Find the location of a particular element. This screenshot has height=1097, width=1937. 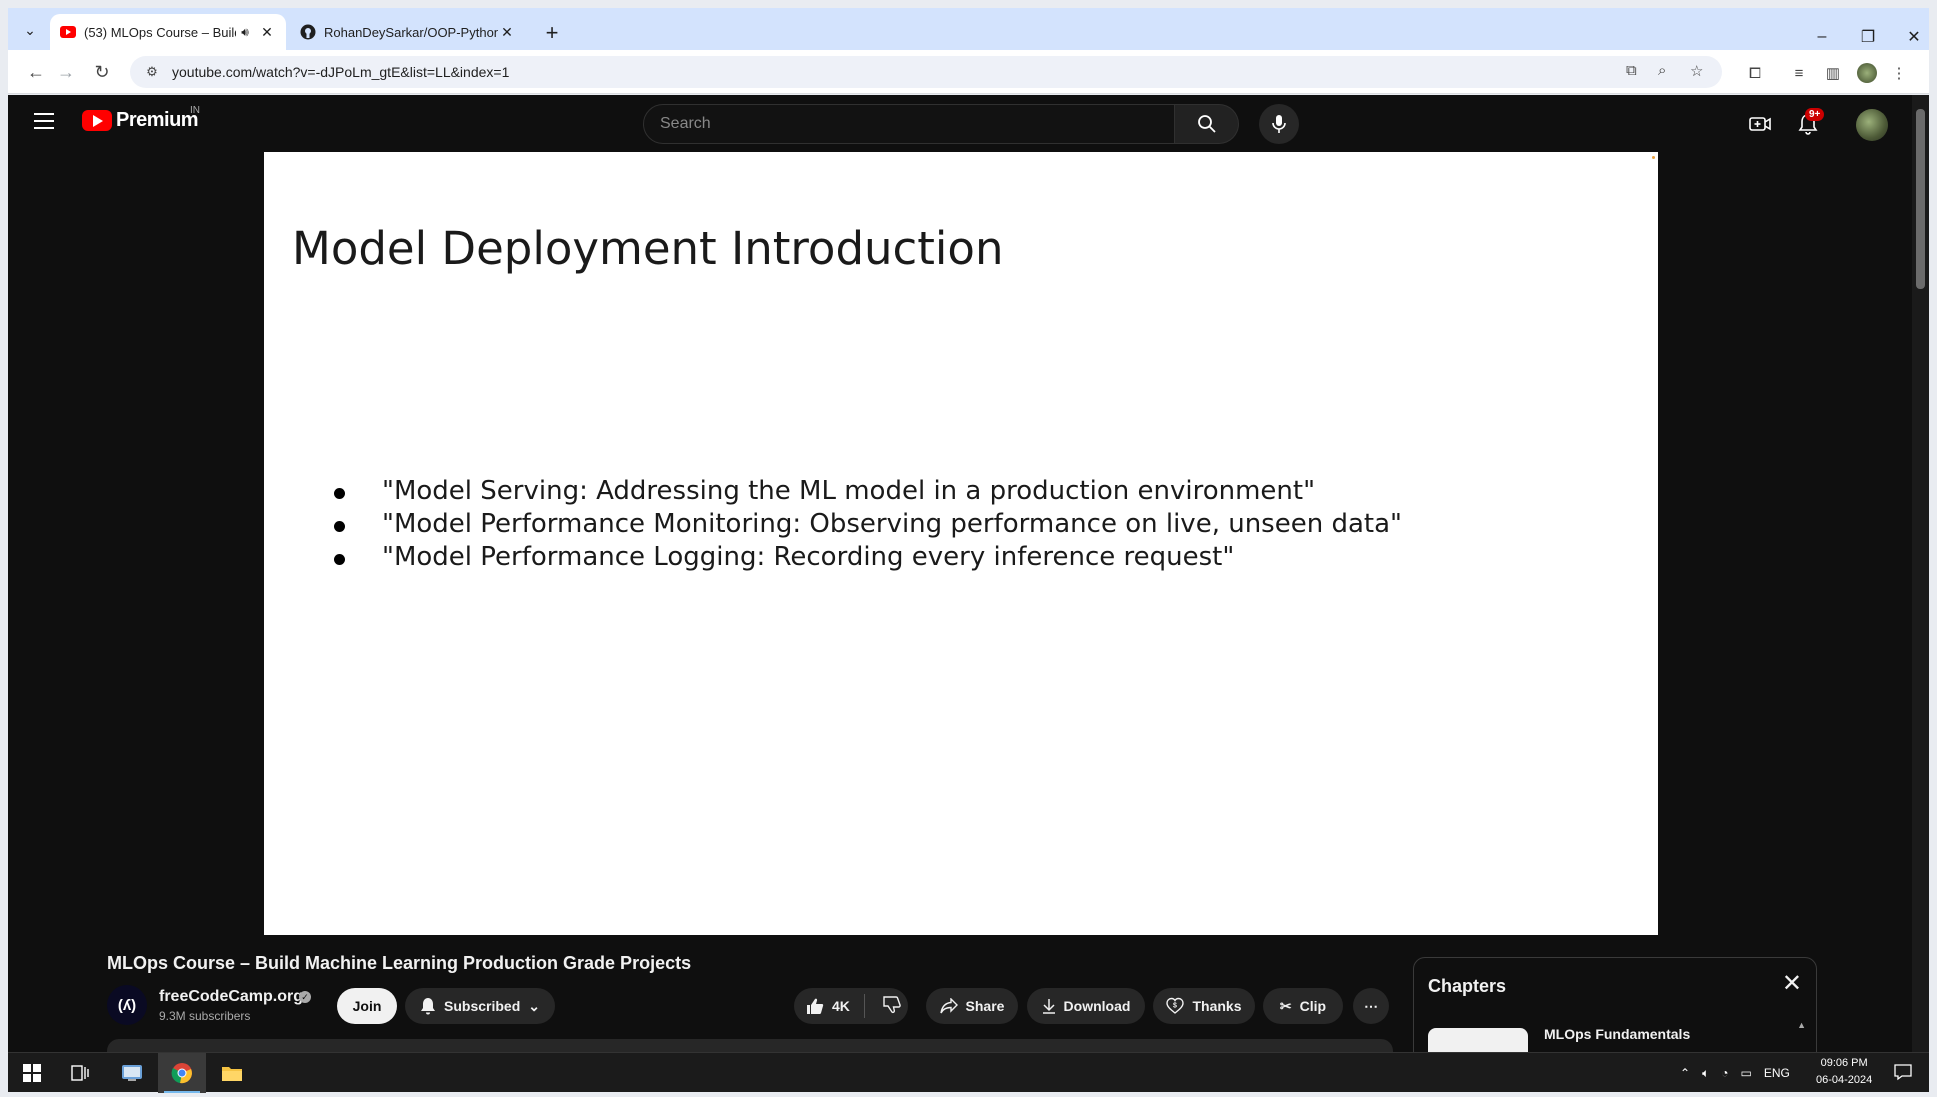

dislike-button is located at coordinates (892, 1006).